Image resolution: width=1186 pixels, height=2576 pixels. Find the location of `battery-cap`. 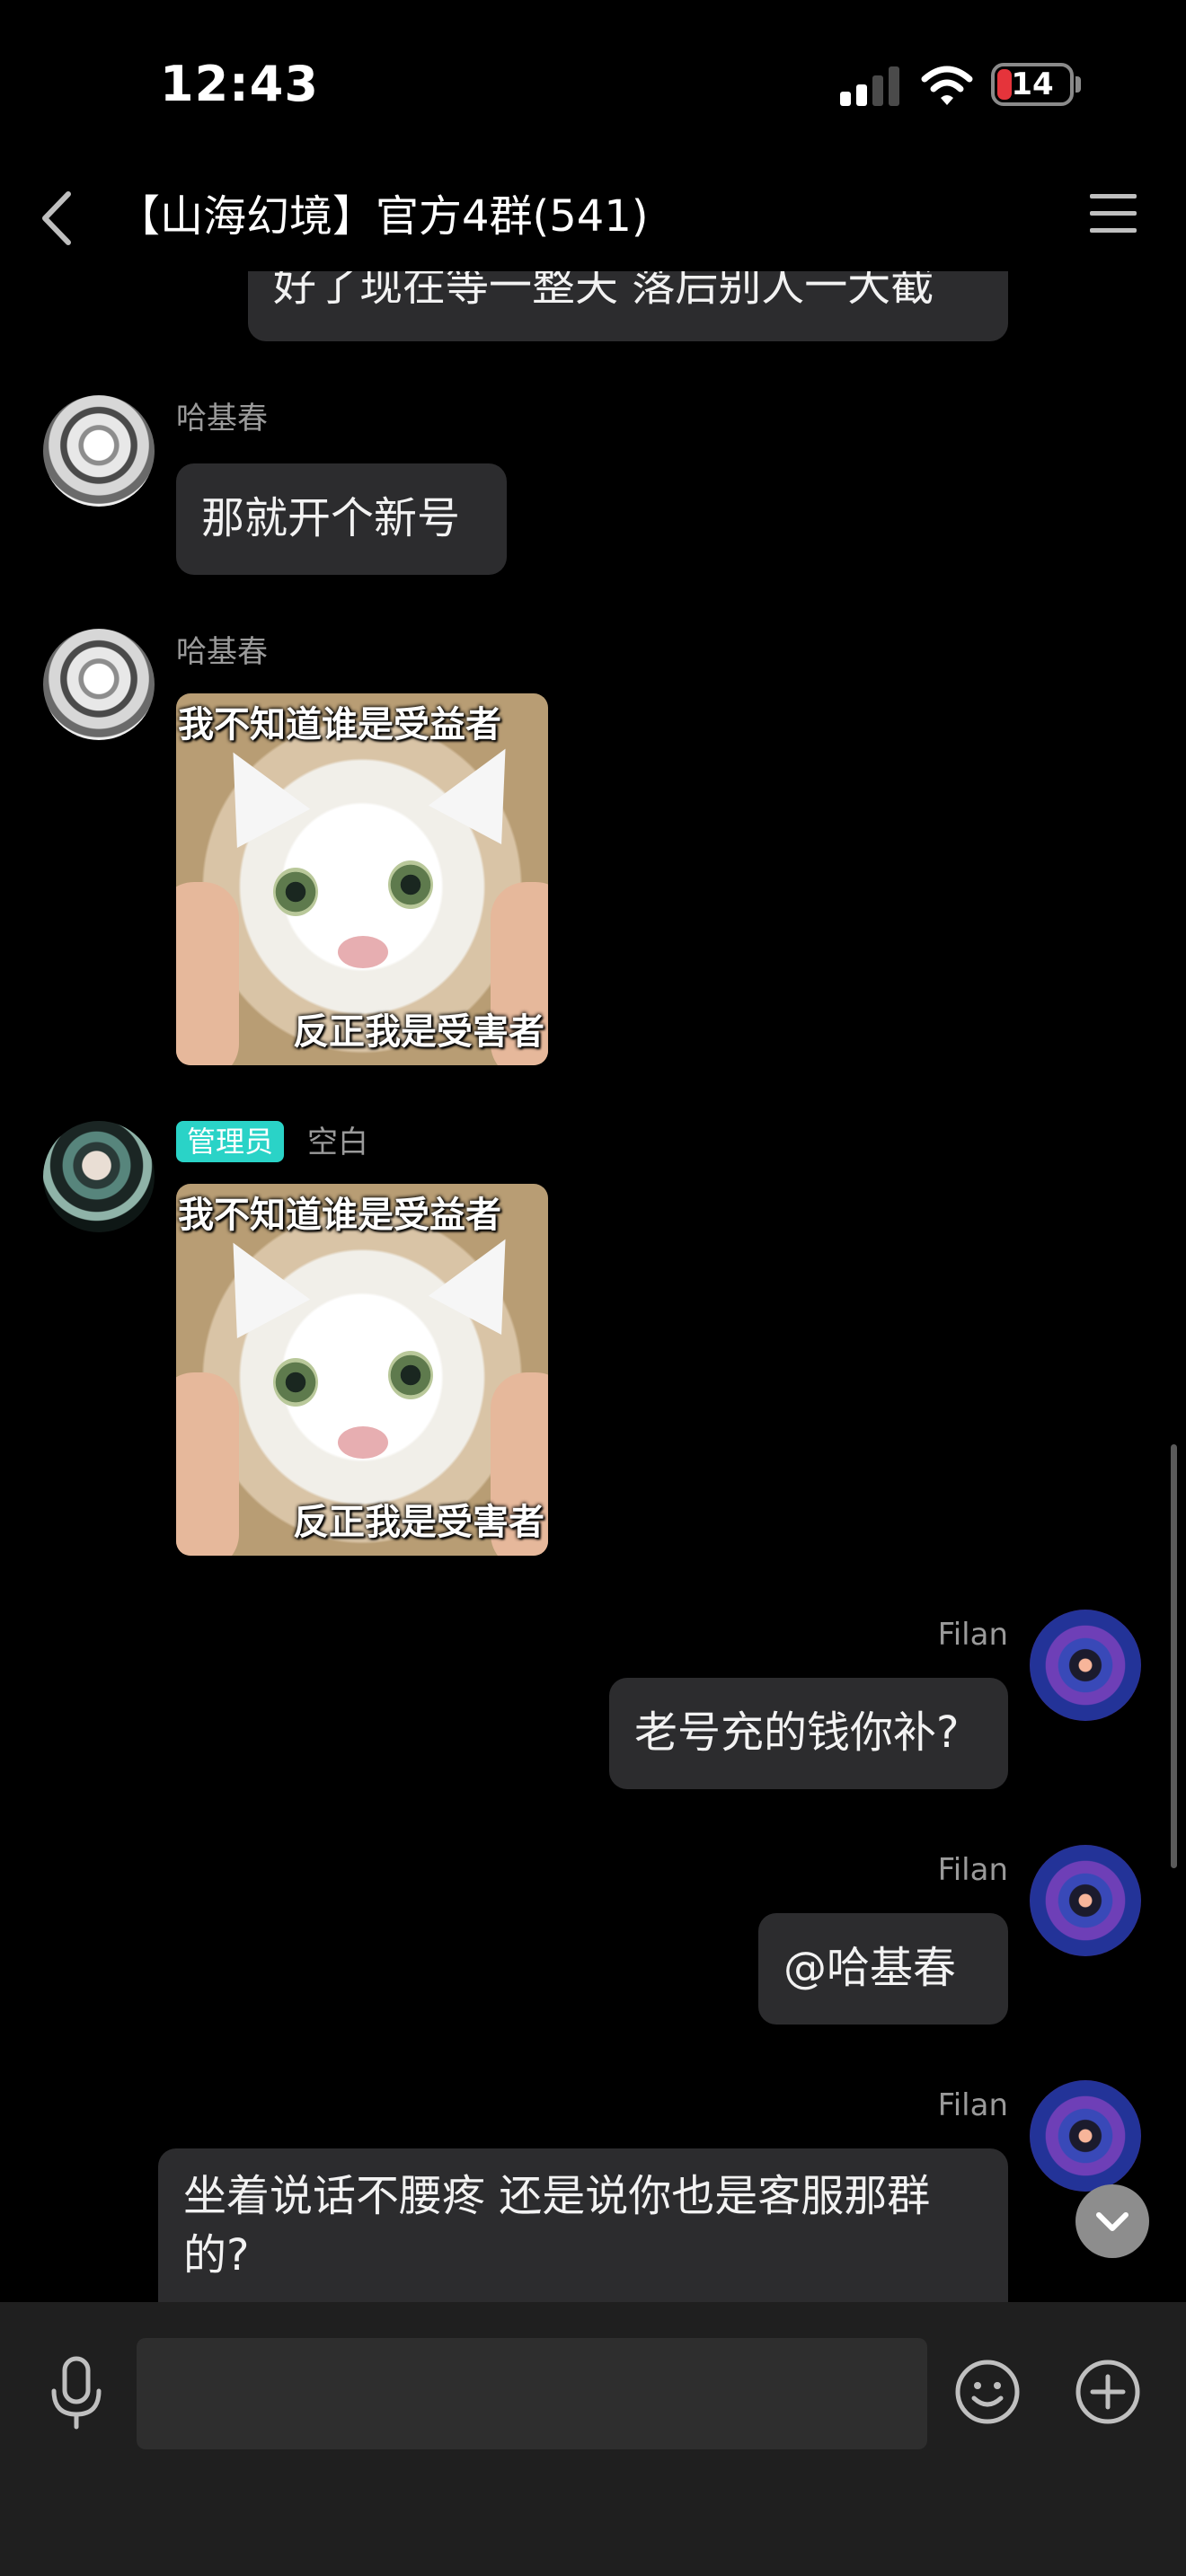

battery-cap is located at coordinates (1078, 84).